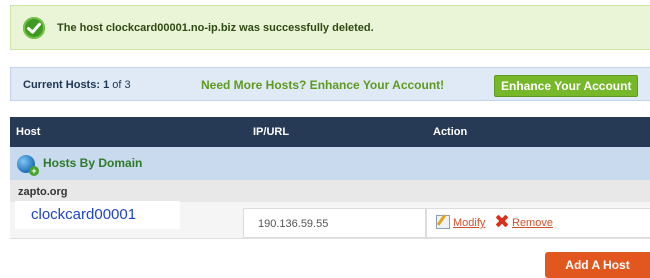 The height and width of the screenshot is (278, 650). I want to click on add-host-button: Add A Host, so click(597, 265).